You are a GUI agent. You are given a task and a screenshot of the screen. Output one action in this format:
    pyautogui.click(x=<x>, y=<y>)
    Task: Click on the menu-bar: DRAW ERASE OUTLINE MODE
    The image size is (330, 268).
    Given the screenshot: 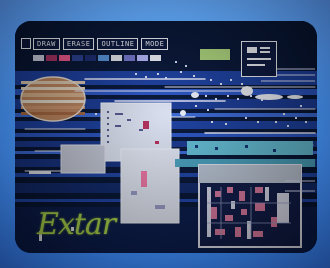 What is the action you would take?
    pyautogui.click(x=101, y=44)
    